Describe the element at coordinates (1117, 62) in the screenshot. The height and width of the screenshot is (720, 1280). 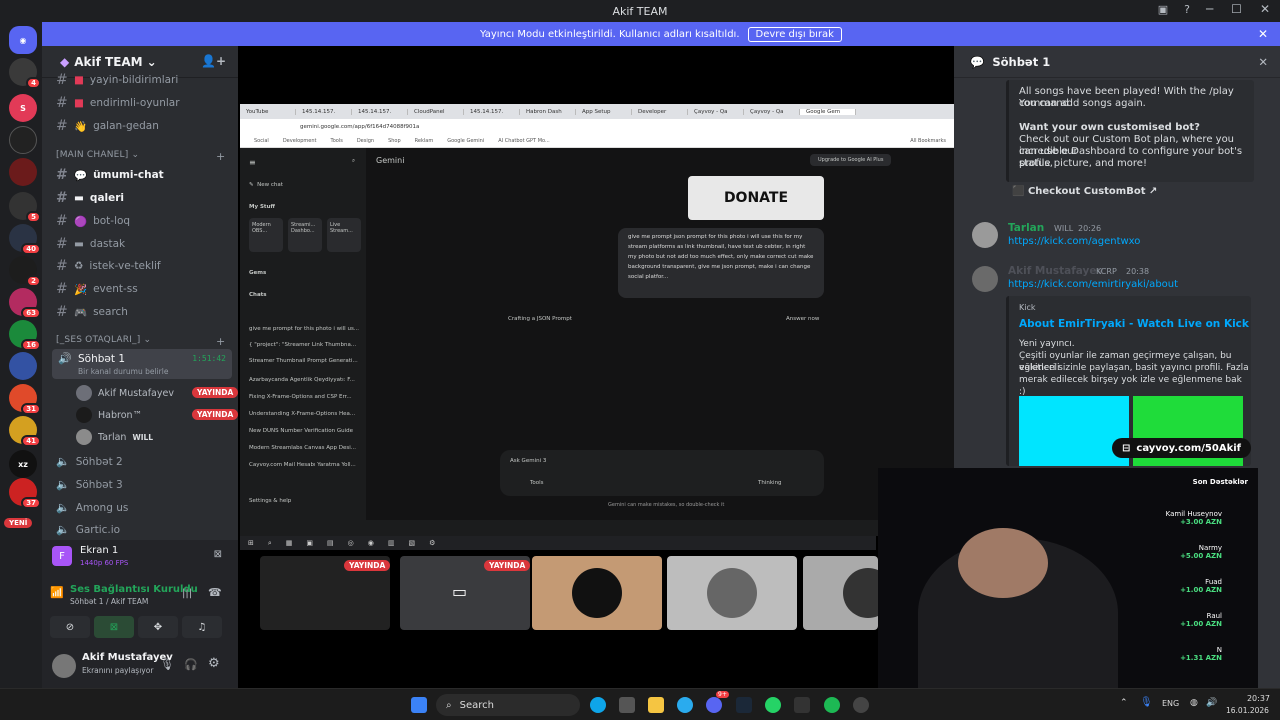
I see `chat-header: 💬 Söhbət 1 ✕` at that location.